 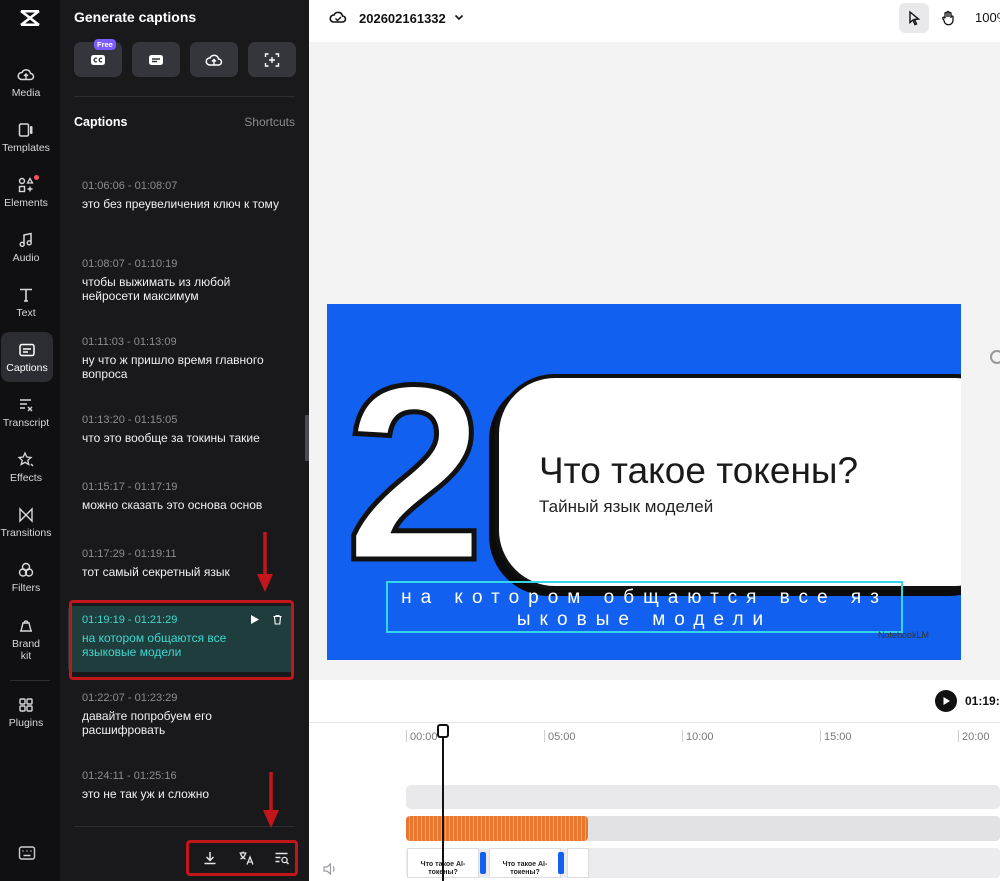 I want to click on rail-item-audio: Audio, so click(x=26, y=247).